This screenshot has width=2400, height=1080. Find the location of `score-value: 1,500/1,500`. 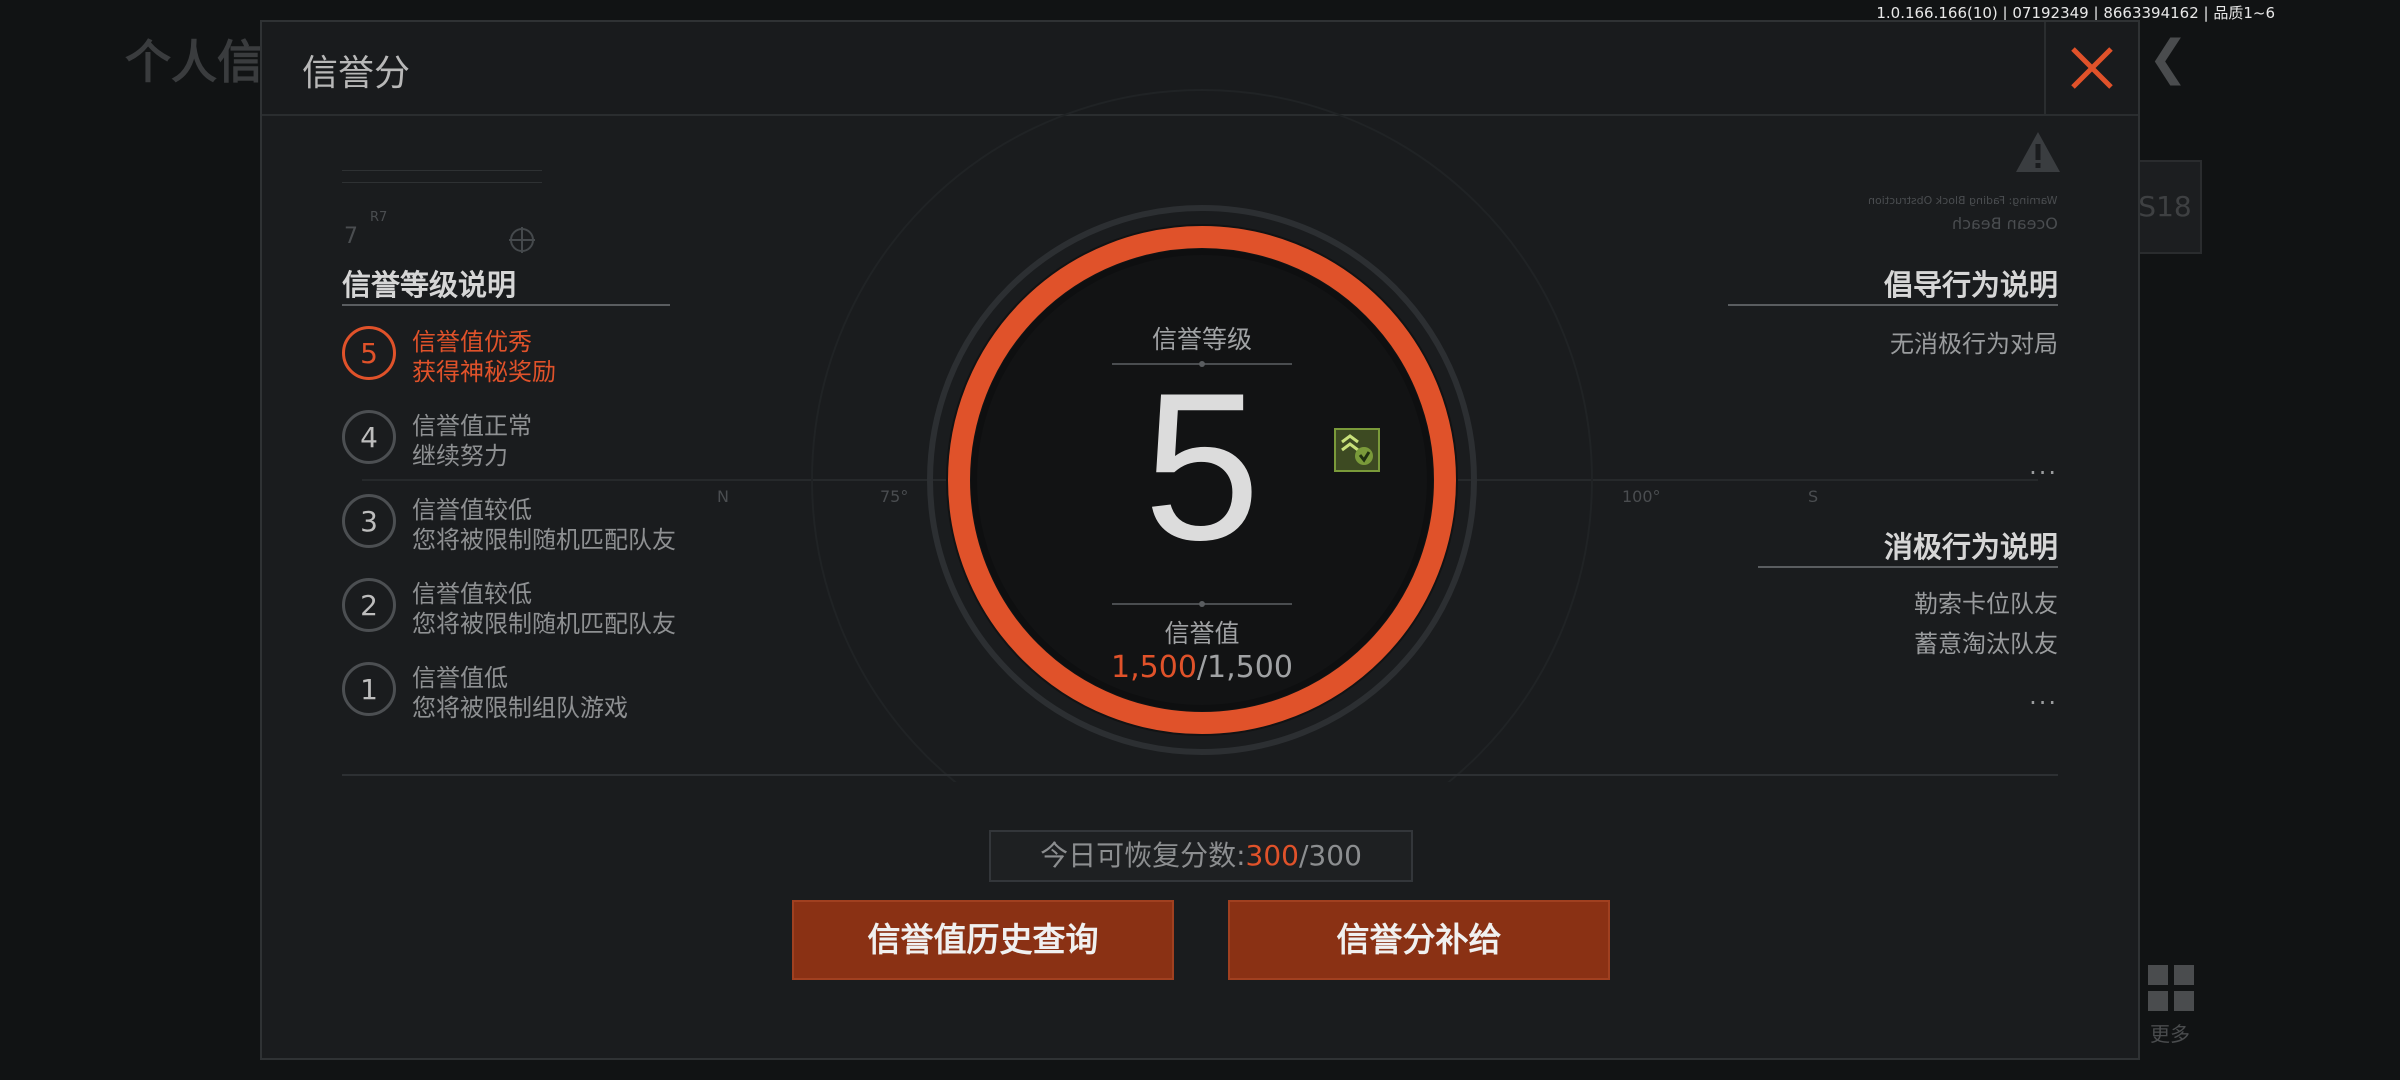

score-value: 1,500/1,500 is located at coordinates (1202, 667).